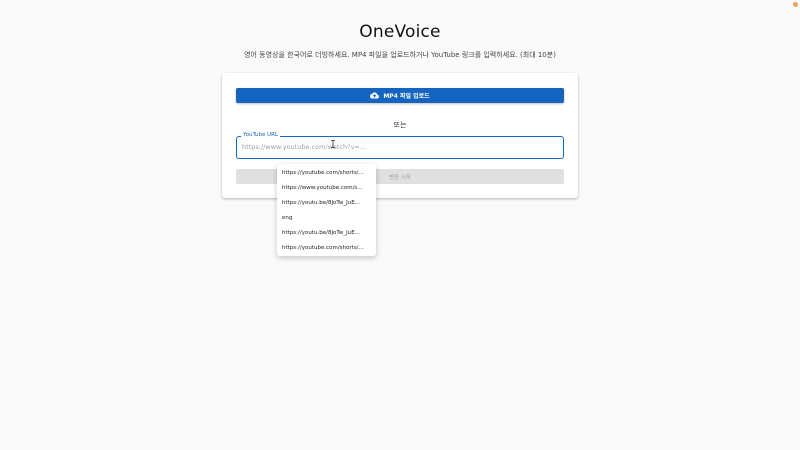 The width and height of the screenshot is (800, 450). Describe the element at coordinates (333, 144) in the screenshot. I see `text-cursor-icon` at that location.